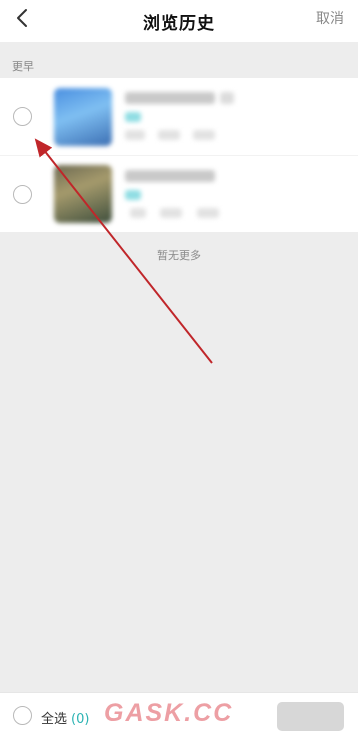 The height and width of the screenshot is (739, 358). What do you see at coordinates (330, 18) in the screenshot?
I see `cancel-button: 取消` at bounding box center [330, 18].